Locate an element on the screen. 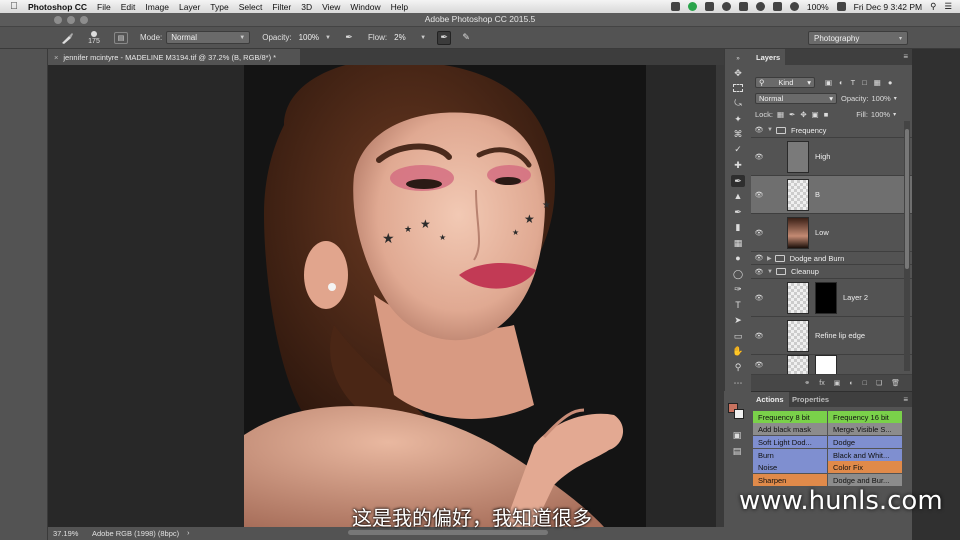  adjustment-filter-icon: ◐ is located at coordinates (841, 82).